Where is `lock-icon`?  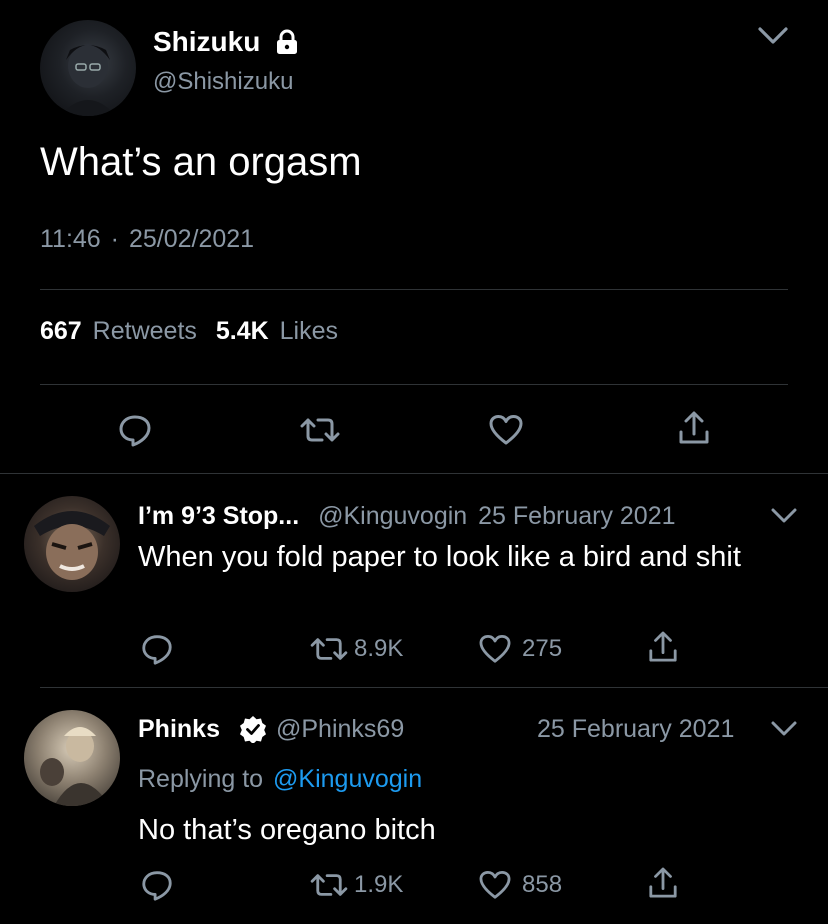 lock-icon is located at coordinates (287, 41).